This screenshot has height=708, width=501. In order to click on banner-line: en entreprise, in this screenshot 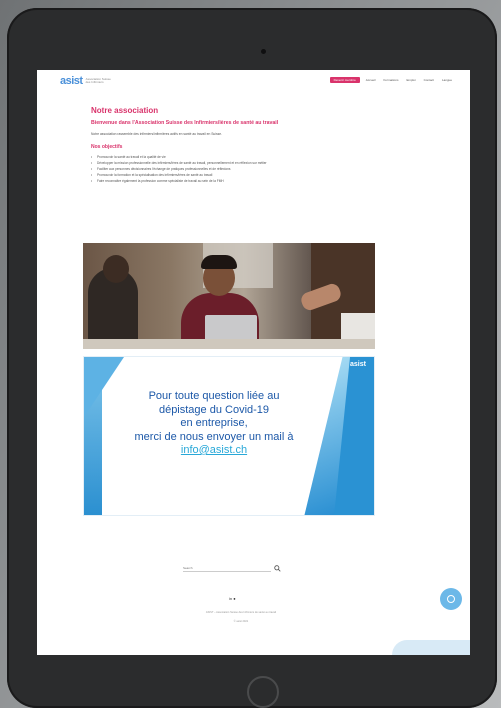, I will do `click(214, 423)`.